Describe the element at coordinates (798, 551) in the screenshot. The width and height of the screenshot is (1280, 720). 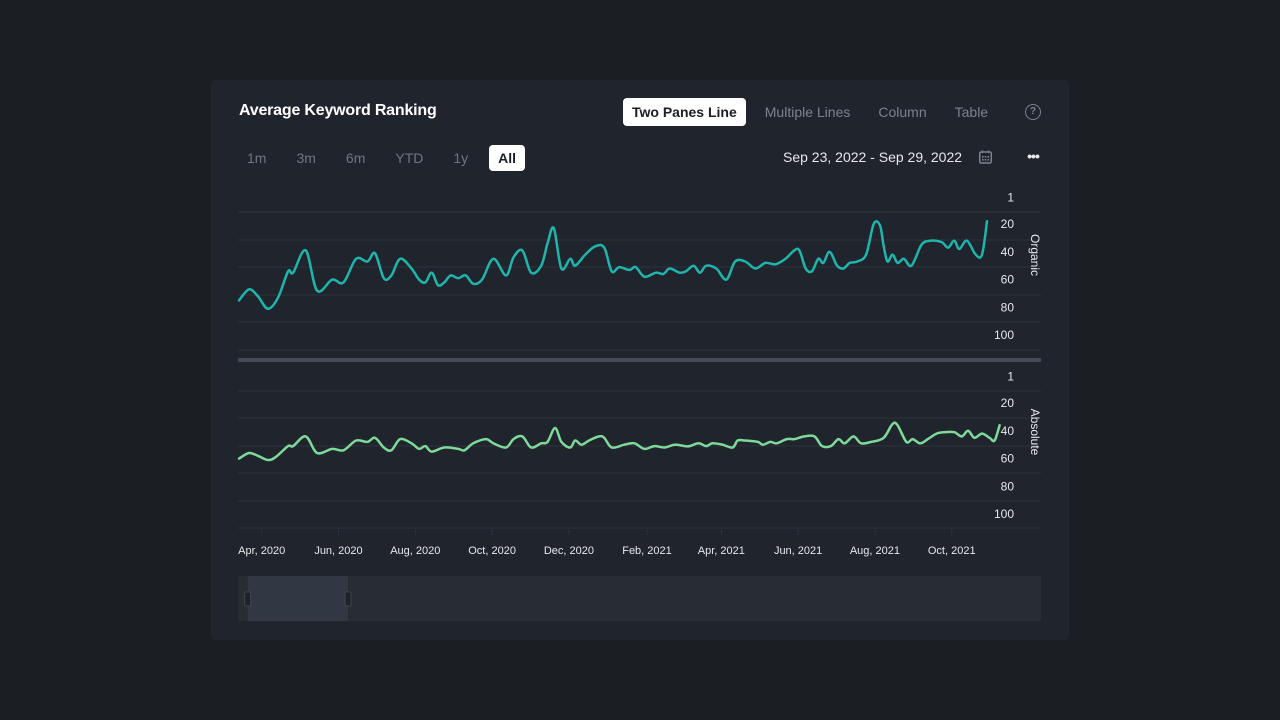
I see `x-tick-label: Jun, 2021` at that location.